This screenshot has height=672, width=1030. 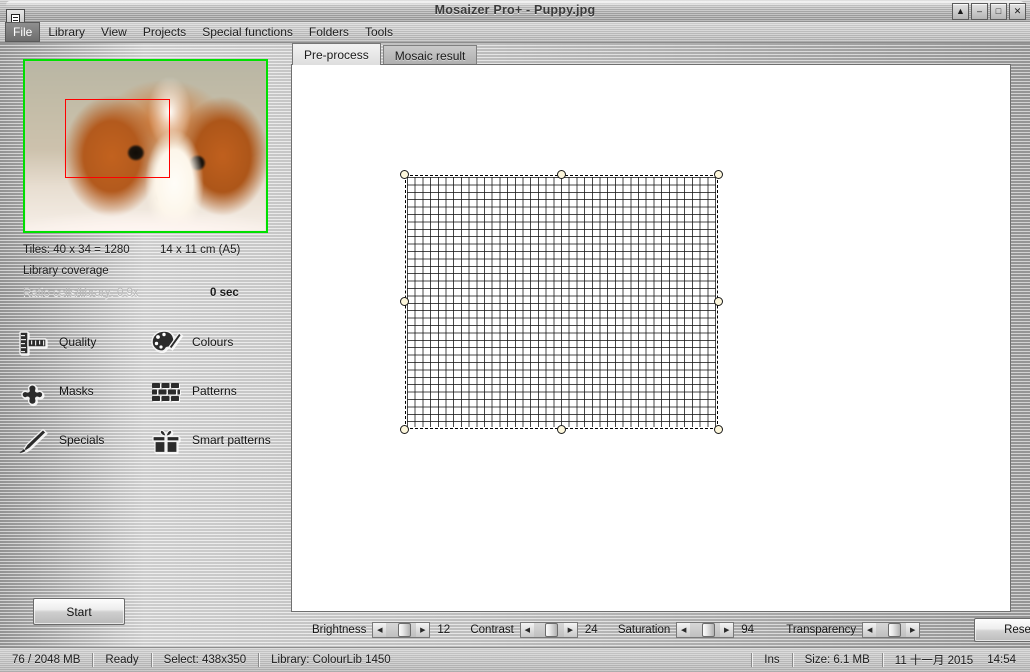 I want to click on contrast-track, so click(x=548, y=630).